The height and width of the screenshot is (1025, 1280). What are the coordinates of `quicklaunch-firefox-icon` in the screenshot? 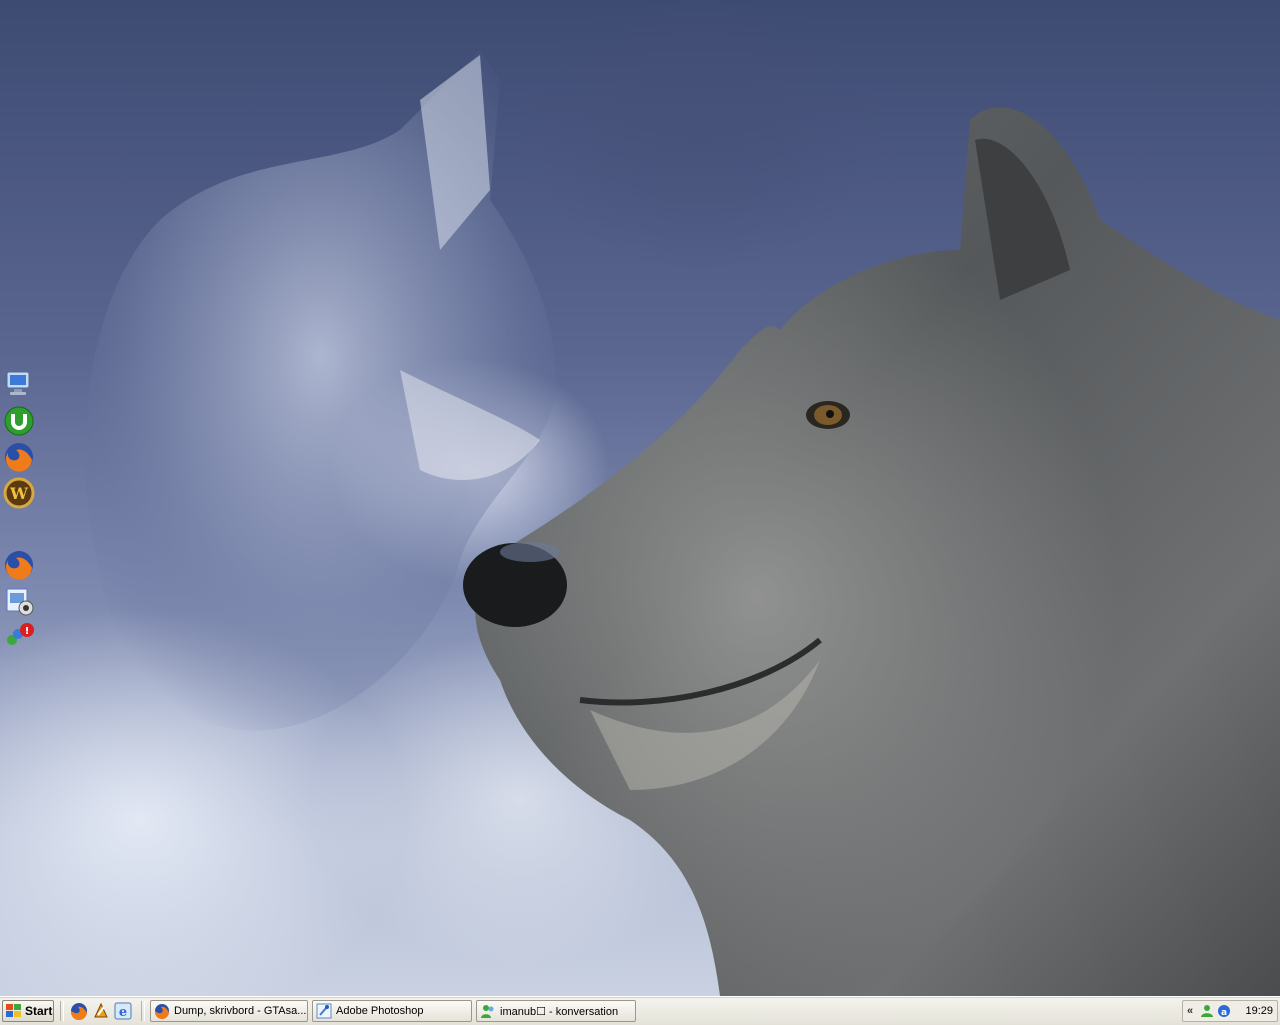 It's located at (79, 1011).